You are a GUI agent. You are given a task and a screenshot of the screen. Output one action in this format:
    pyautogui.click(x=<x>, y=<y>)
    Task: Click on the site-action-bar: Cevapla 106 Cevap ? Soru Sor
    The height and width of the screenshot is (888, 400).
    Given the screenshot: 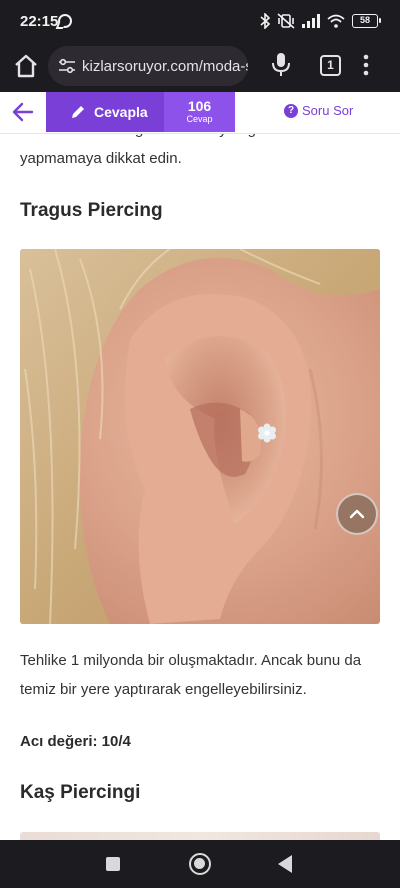 What is the action you would take?
    pyautogui.click(x=200, y=113)
    